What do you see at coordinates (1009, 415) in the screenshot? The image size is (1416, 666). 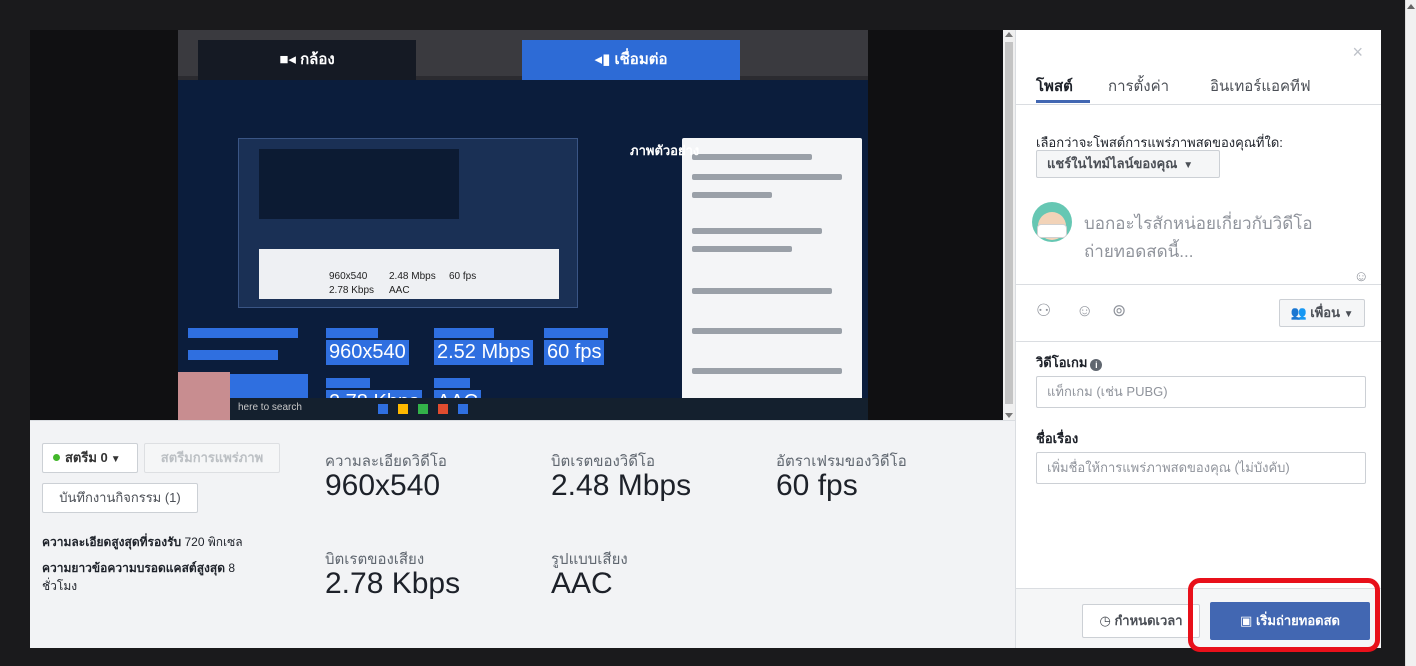 I see `scroll-down-icon` at bounding box center [1009, 415].